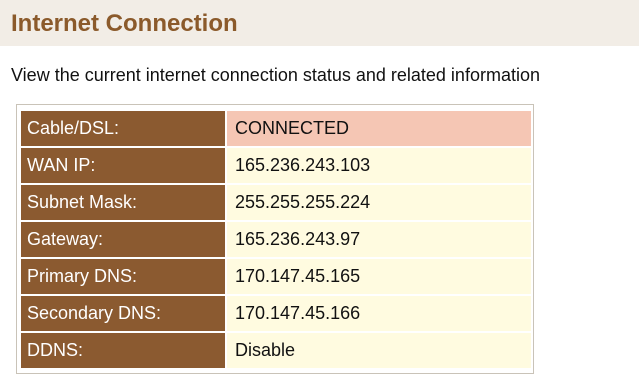 This screenshot has height=384, width=639. I want to click on table-row-wan-ip: WAN IP: 165.236.243.103, so click(276, 165).